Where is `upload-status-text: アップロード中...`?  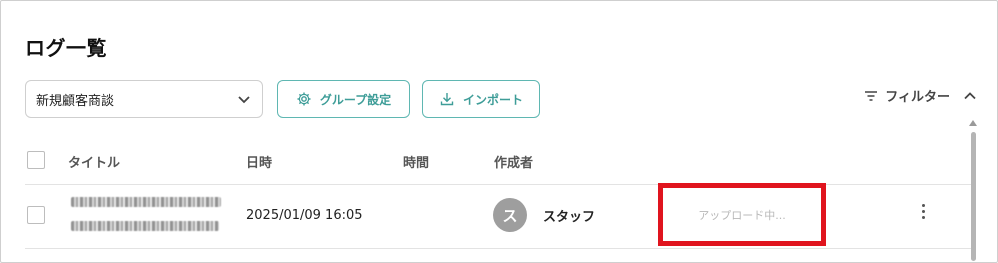 upload-status-text: アップロード中... is located at coordinates (742, 215).